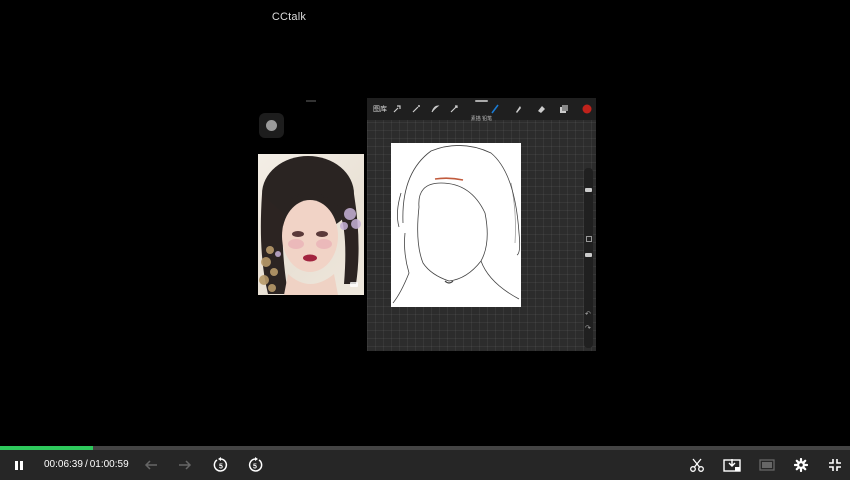  I want to click on selection-icon, so click(435, 109).